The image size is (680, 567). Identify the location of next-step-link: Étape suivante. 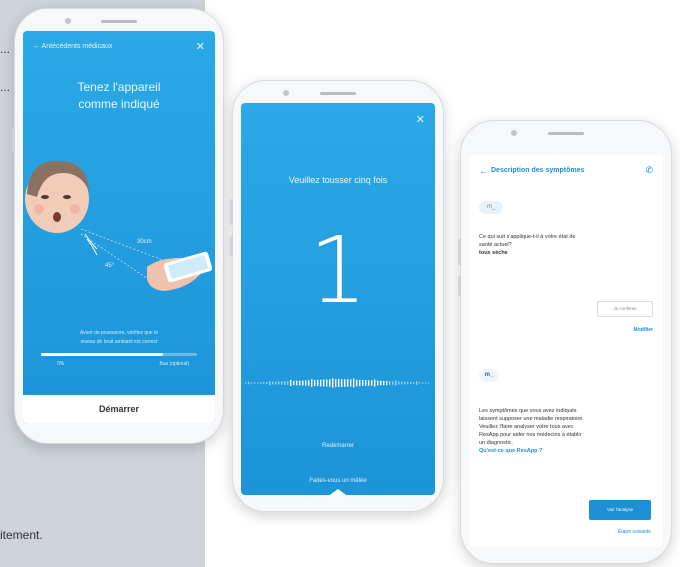
(634, 532).